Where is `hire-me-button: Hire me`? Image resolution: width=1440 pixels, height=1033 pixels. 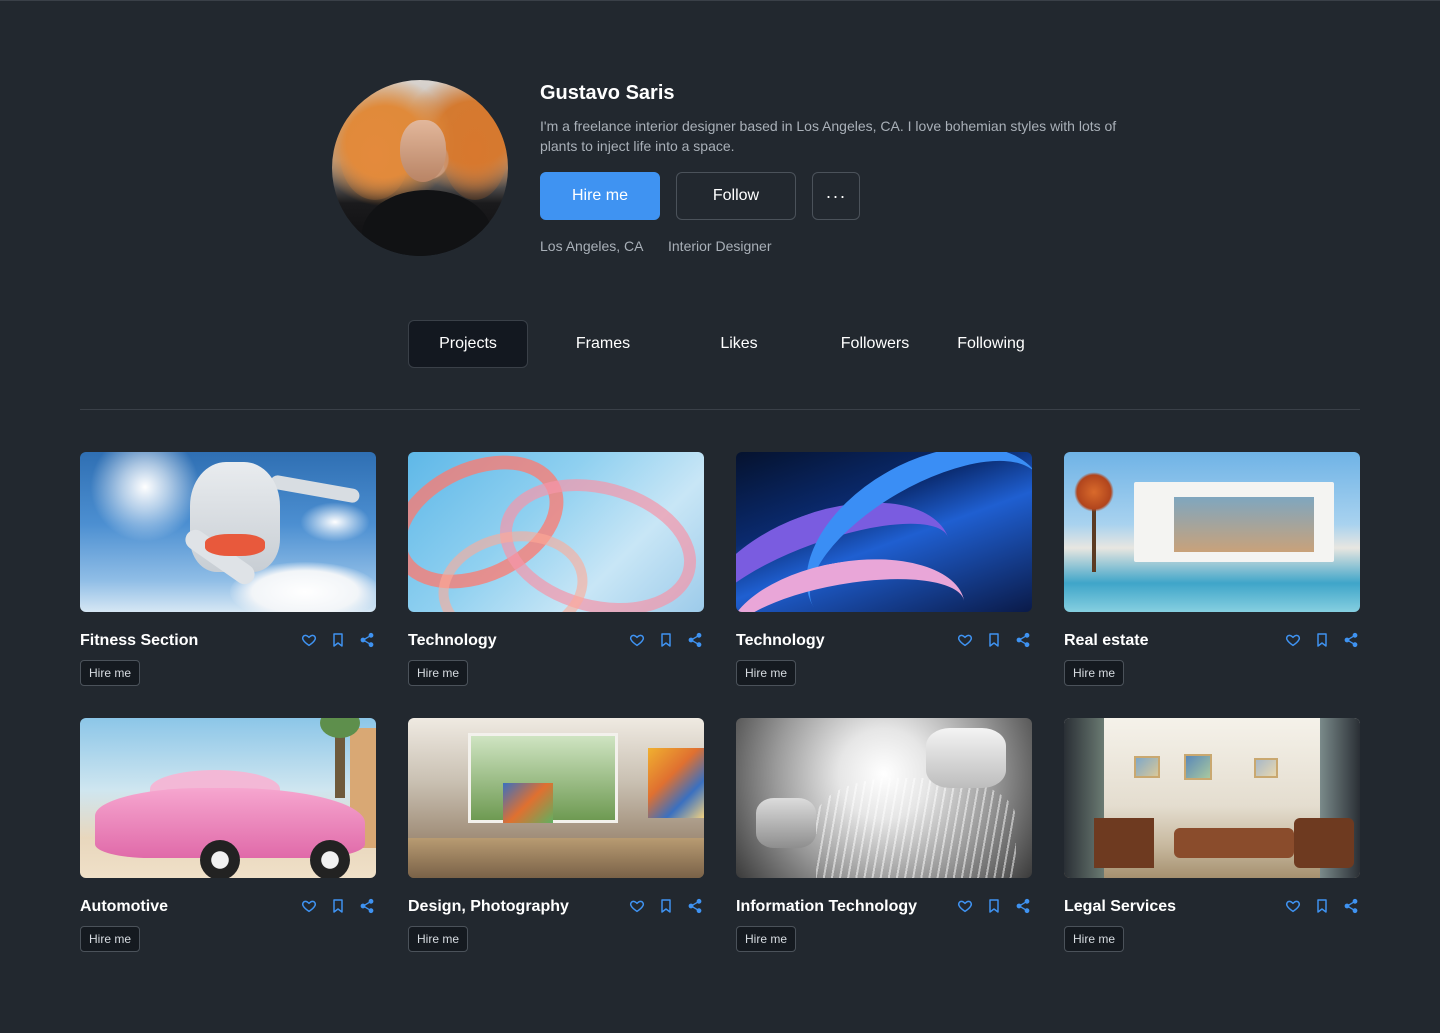
hire-me-button: Hire me is located at coordinates (600, 196).